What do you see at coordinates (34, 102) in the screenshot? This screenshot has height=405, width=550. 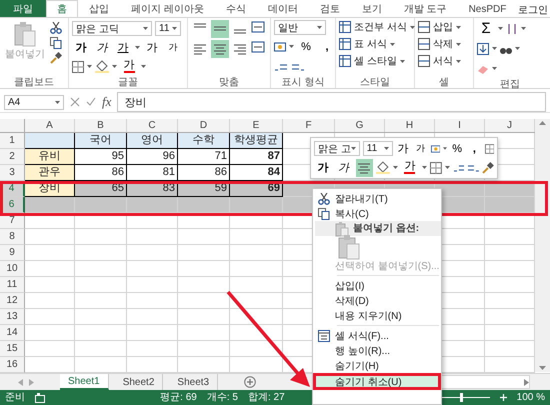 I see `name-box: A4` at bounding box center [34, 102].